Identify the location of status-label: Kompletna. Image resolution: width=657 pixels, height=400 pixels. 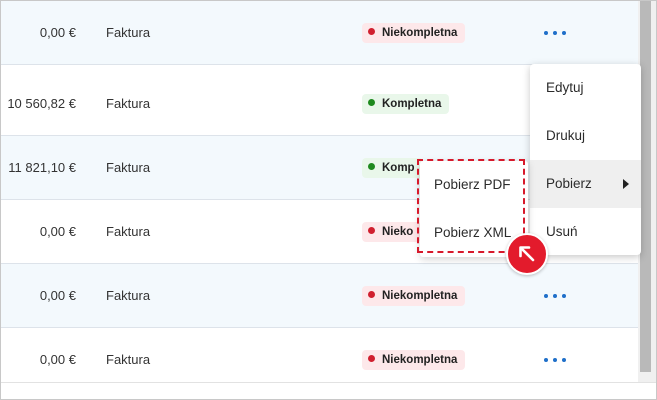
(412, 104).